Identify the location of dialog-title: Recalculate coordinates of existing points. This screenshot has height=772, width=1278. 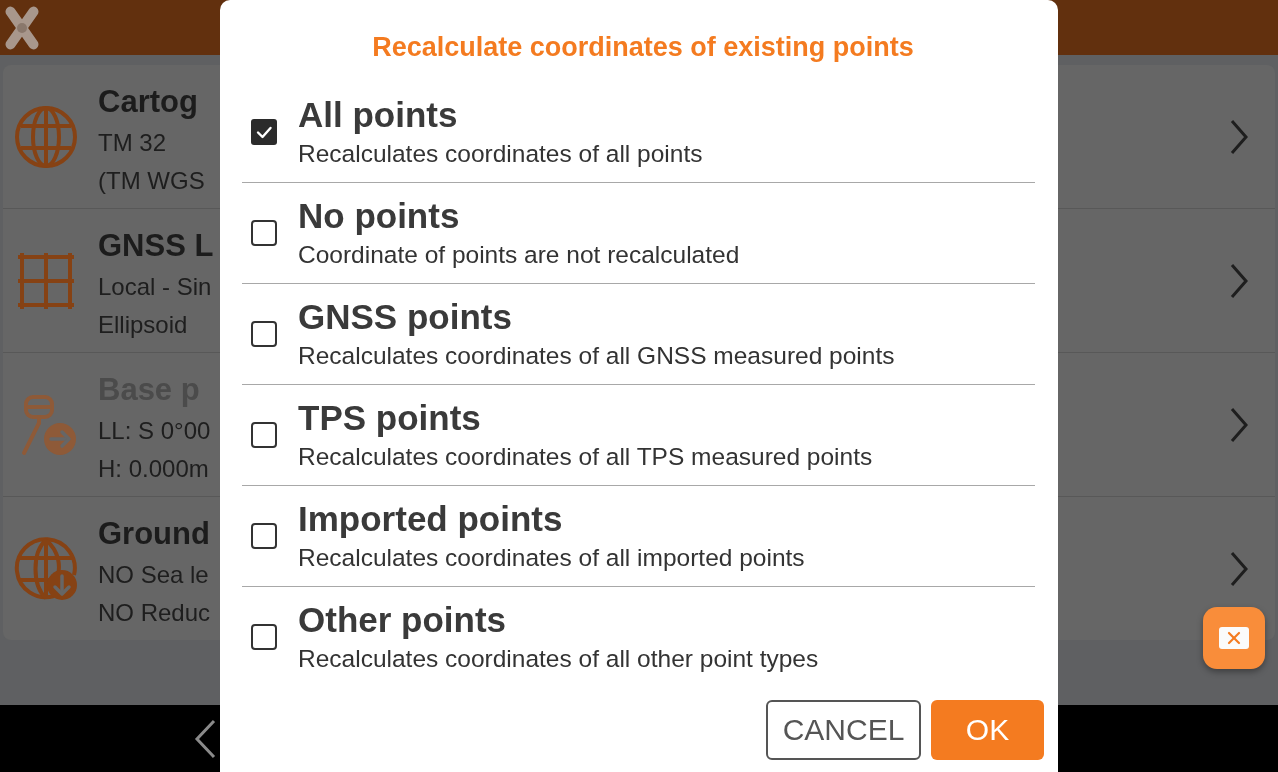
(643, 47).